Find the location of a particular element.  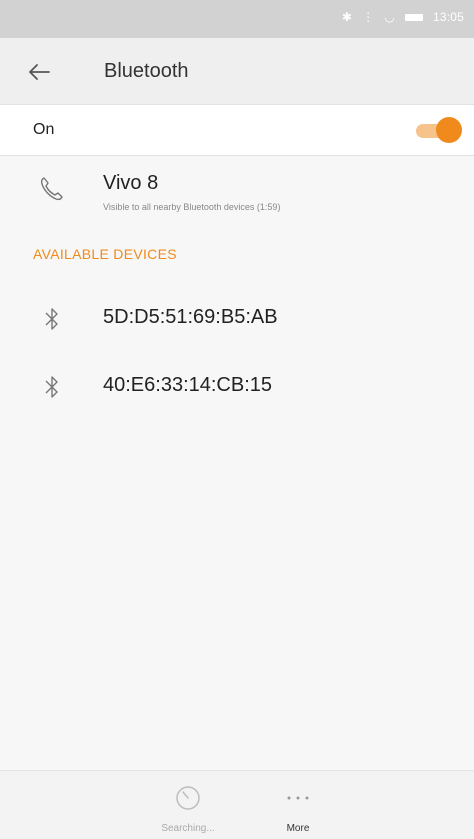

available-devices-header: AVAILABLE DEVICES is located at coordinates (105, 254).